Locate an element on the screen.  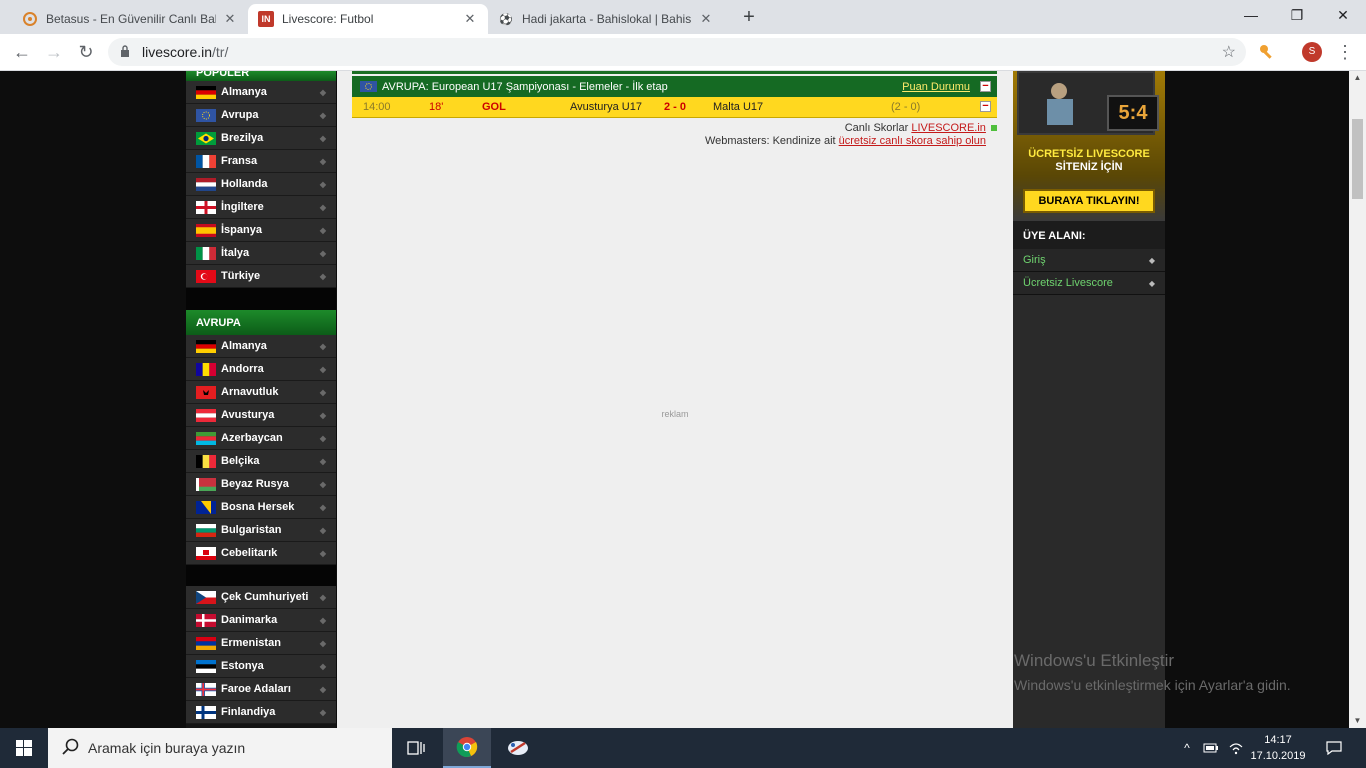
promo-score: 5:4 is located at coordinates (1133, 113).